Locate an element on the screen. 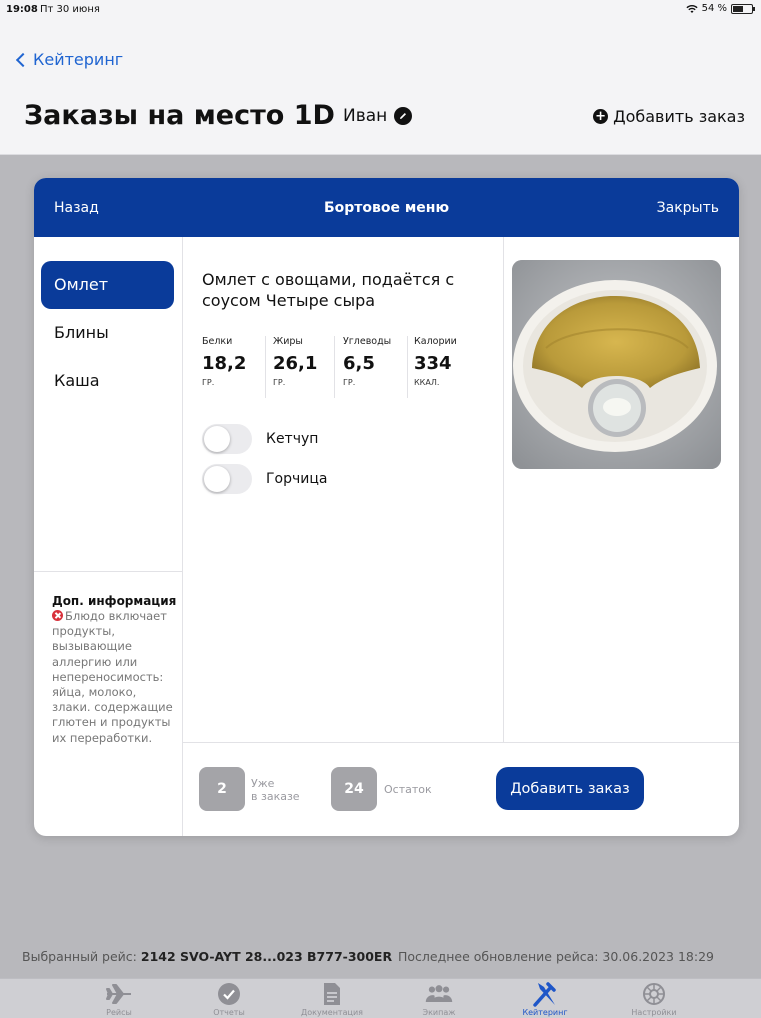  tab-label: Экипаж is located at coordinates (439, 1012).